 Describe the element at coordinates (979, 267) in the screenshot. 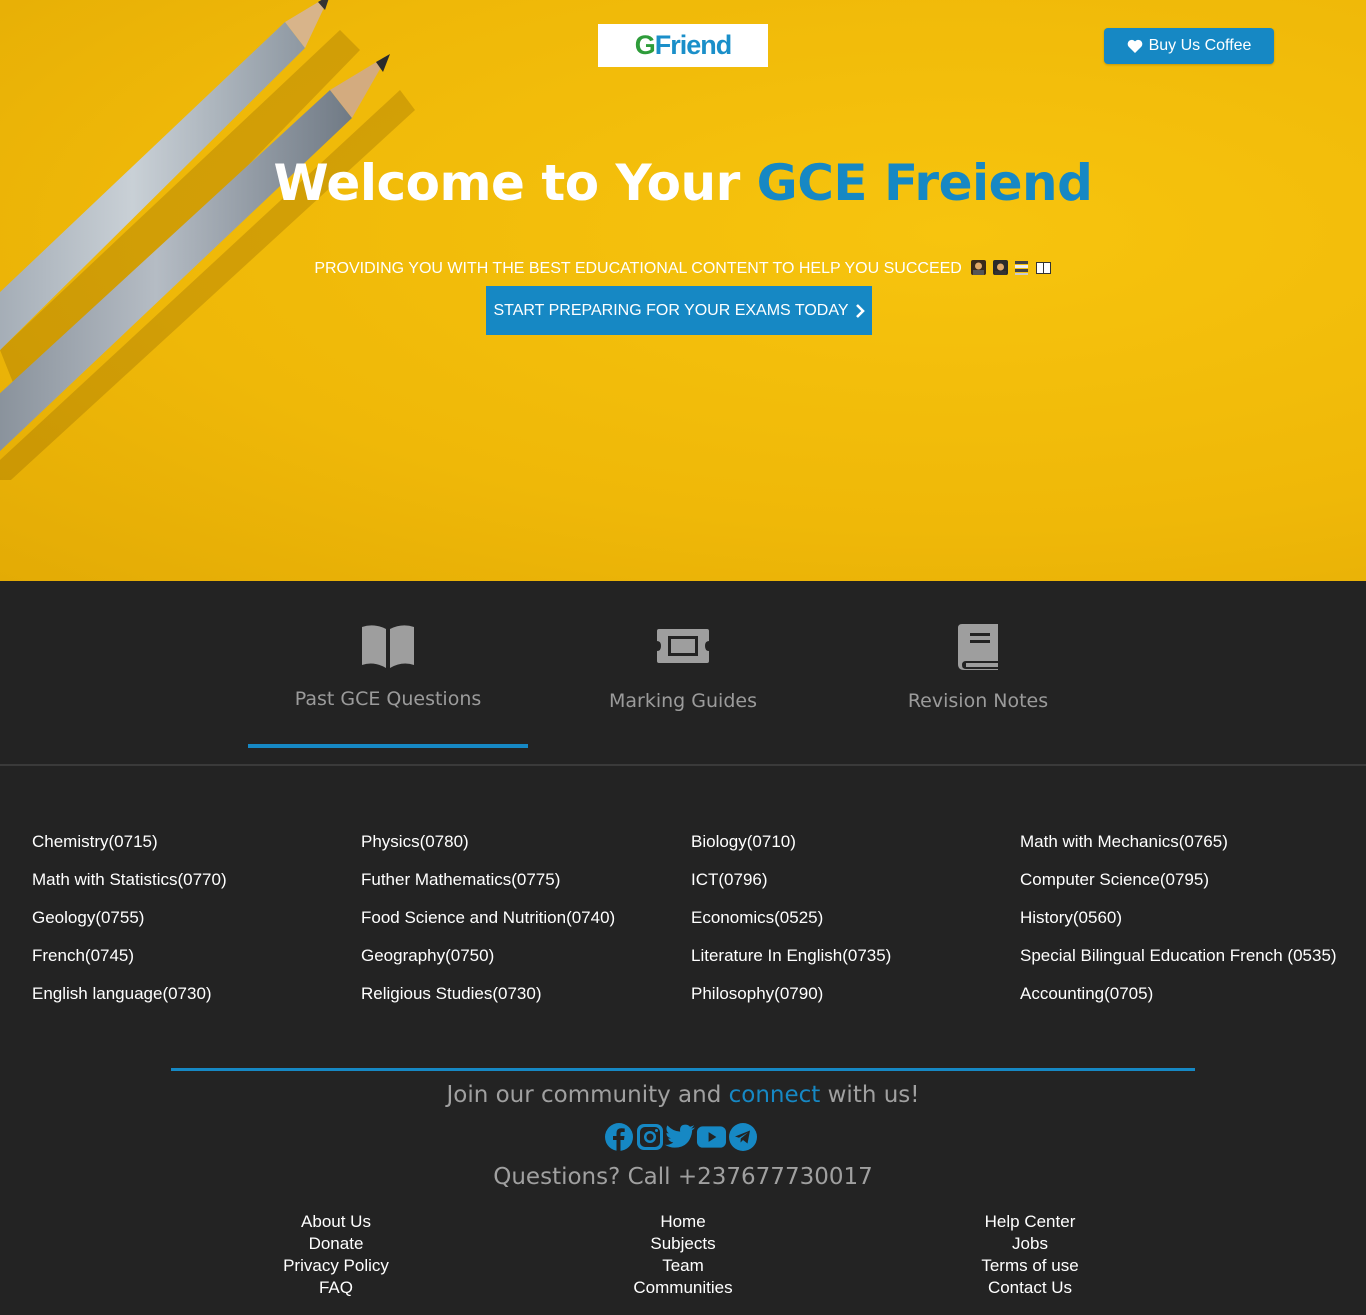

I see `student-emoji` at that location.